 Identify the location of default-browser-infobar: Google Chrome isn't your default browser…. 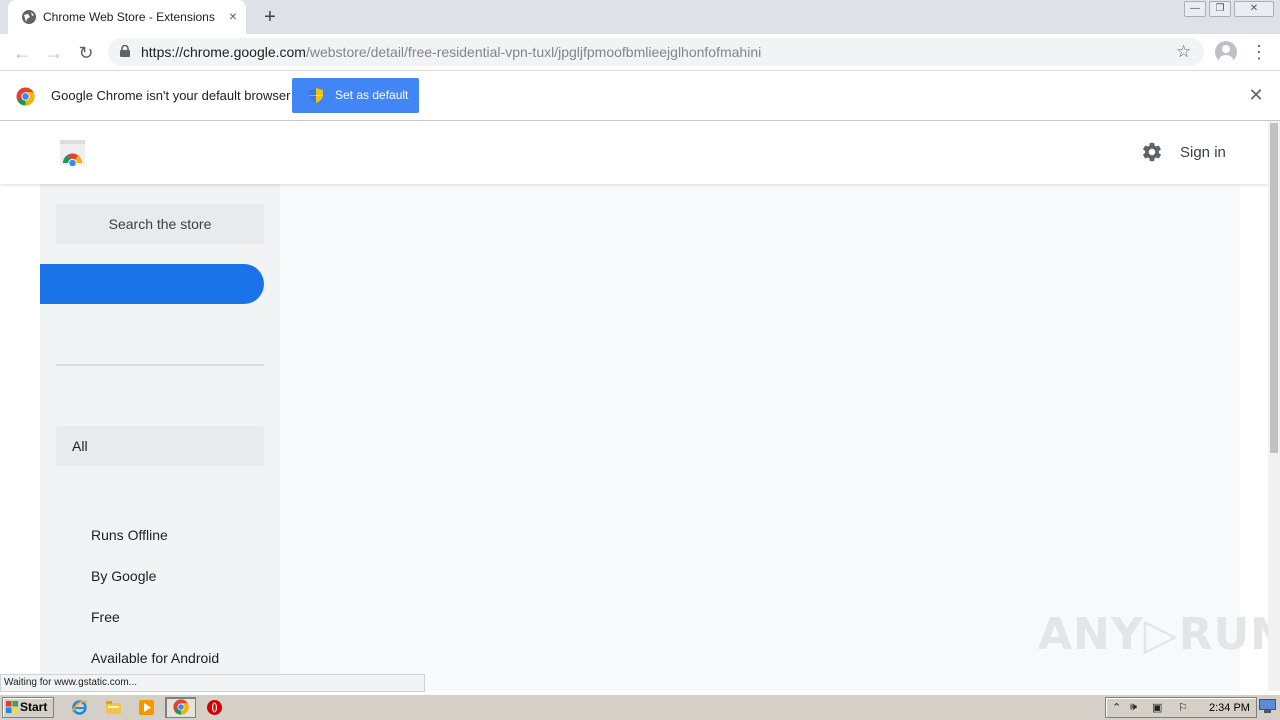
(640, 96).